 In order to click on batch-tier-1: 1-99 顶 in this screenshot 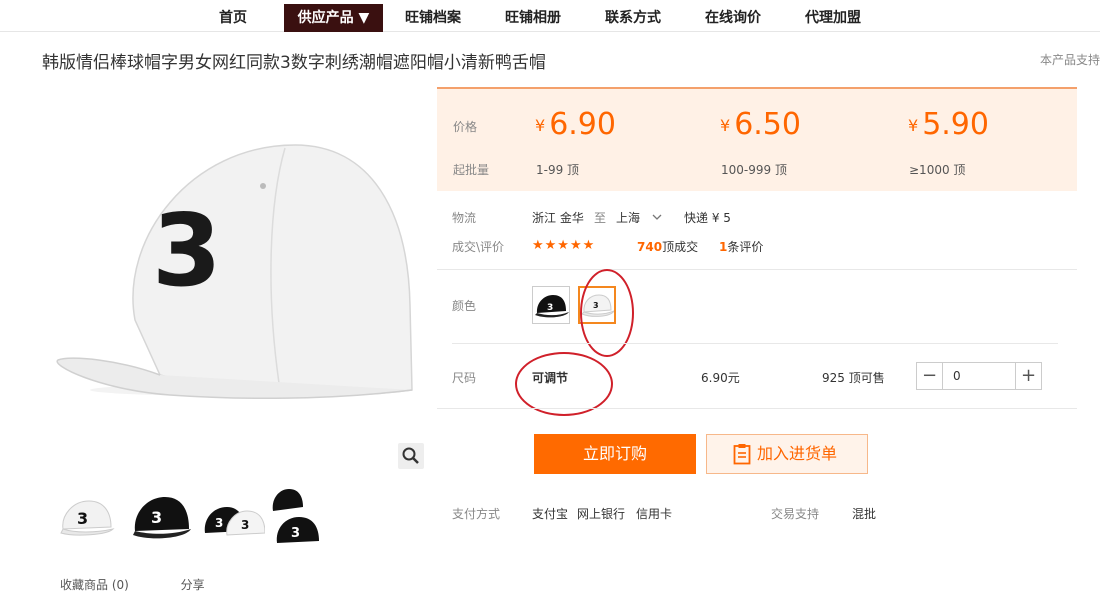, I will do `click(558, 170)`.